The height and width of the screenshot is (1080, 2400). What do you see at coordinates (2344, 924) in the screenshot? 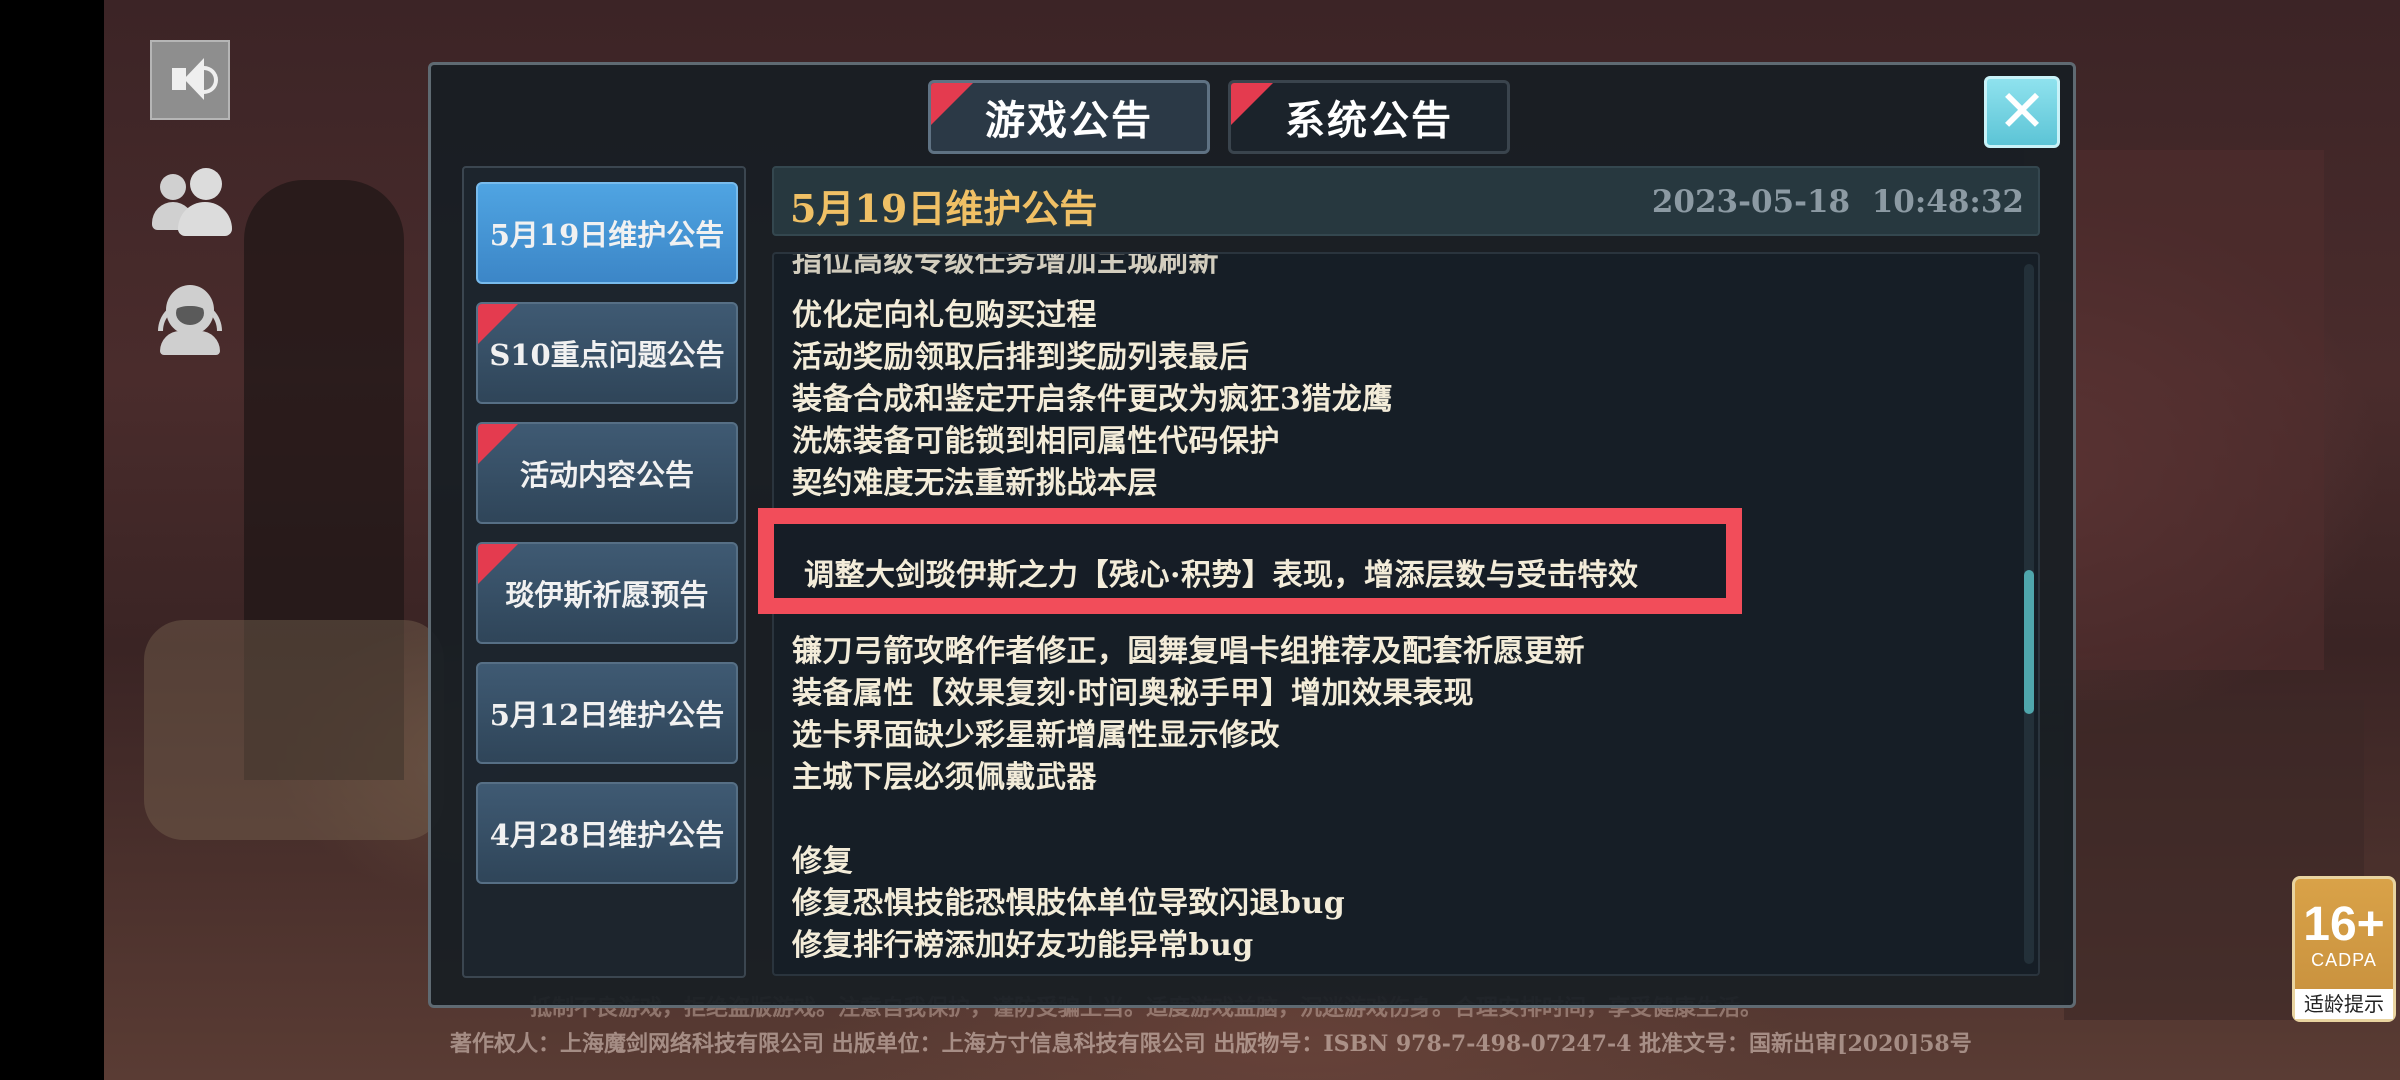
I see `age-rating-value: 16+` at bounding box center [2344, 924].